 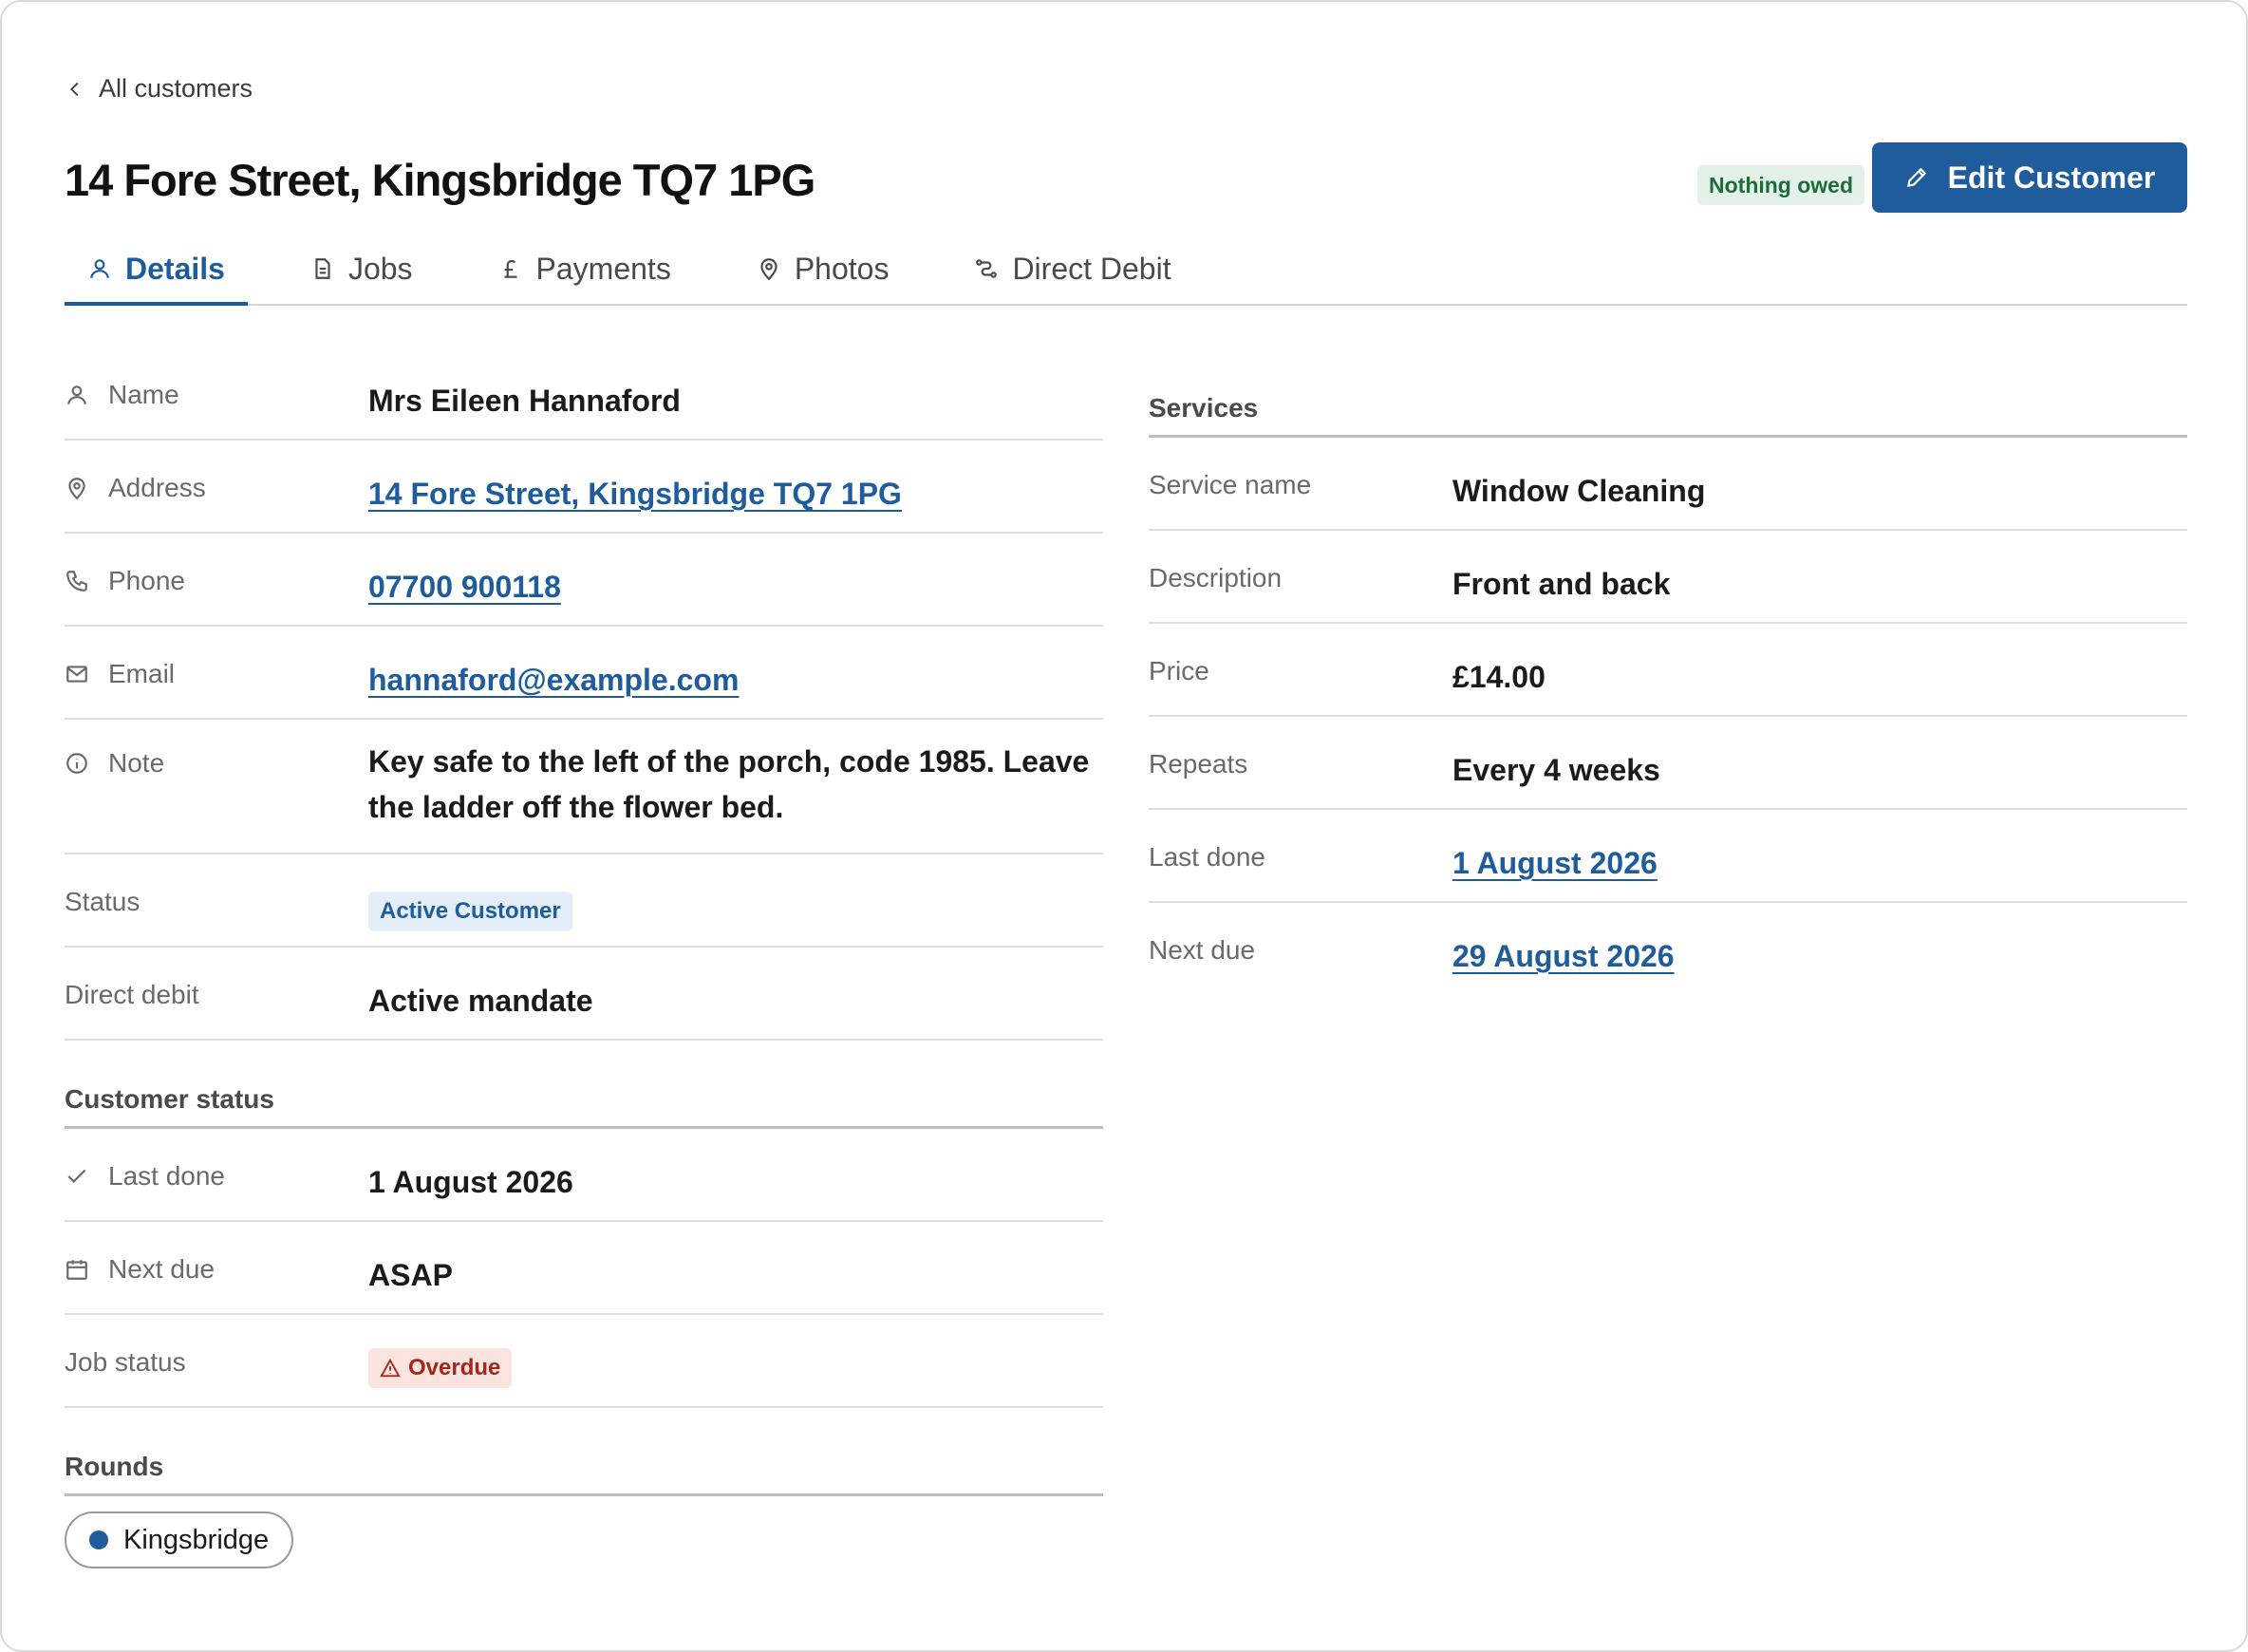 I want to click on detail-label: Service name, so click(x=1300, y=469).